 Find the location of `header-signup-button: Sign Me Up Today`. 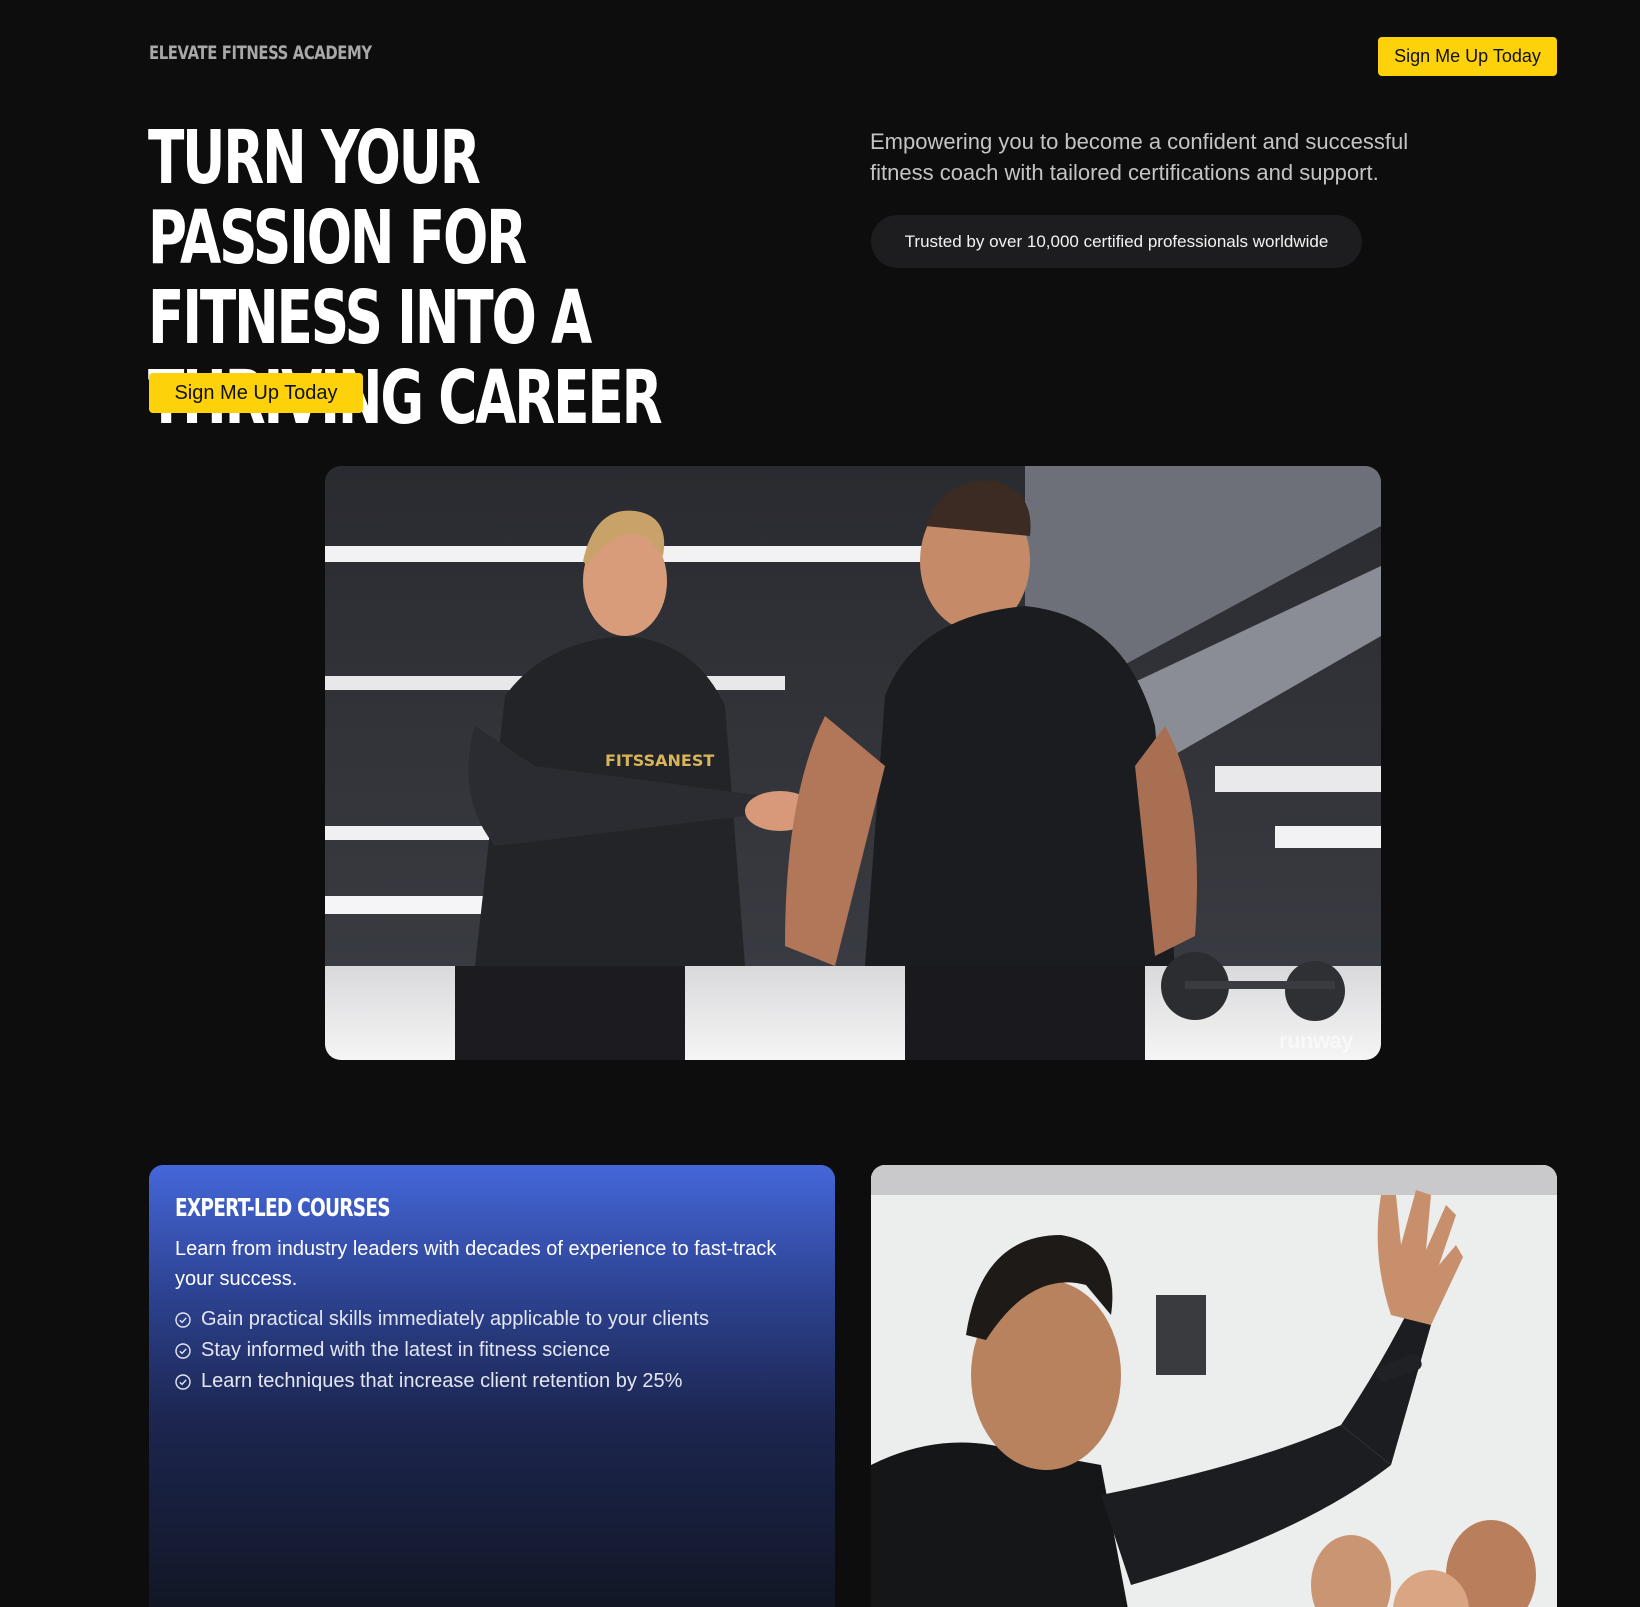

header-signup-button: Sign Me Up Today is located at coordinates (1467, 56).